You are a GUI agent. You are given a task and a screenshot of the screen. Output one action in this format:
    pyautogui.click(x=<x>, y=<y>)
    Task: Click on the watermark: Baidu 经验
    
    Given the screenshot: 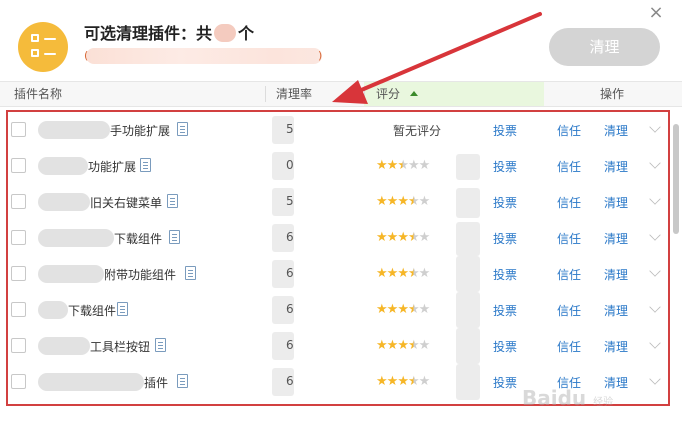 What is the action you would take?
    pyautogui.click(x=567, y=398)
    